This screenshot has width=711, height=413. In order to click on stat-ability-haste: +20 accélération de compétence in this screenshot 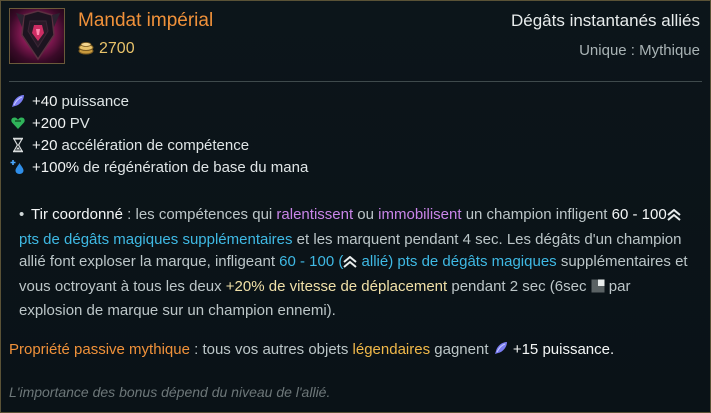, I will do `click(159, 145)`.